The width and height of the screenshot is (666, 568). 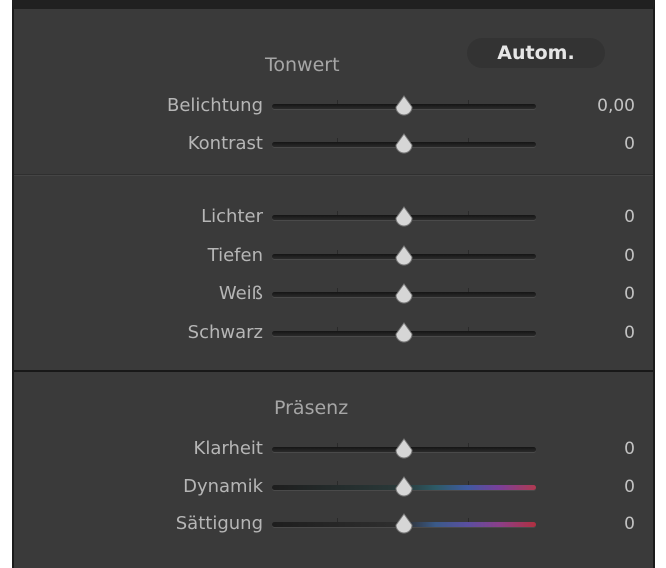 What do you see at coordinates (629, 256) in the screenshot?
I see `slider-value-tiefen: 0` at bounding box center [629, 256].